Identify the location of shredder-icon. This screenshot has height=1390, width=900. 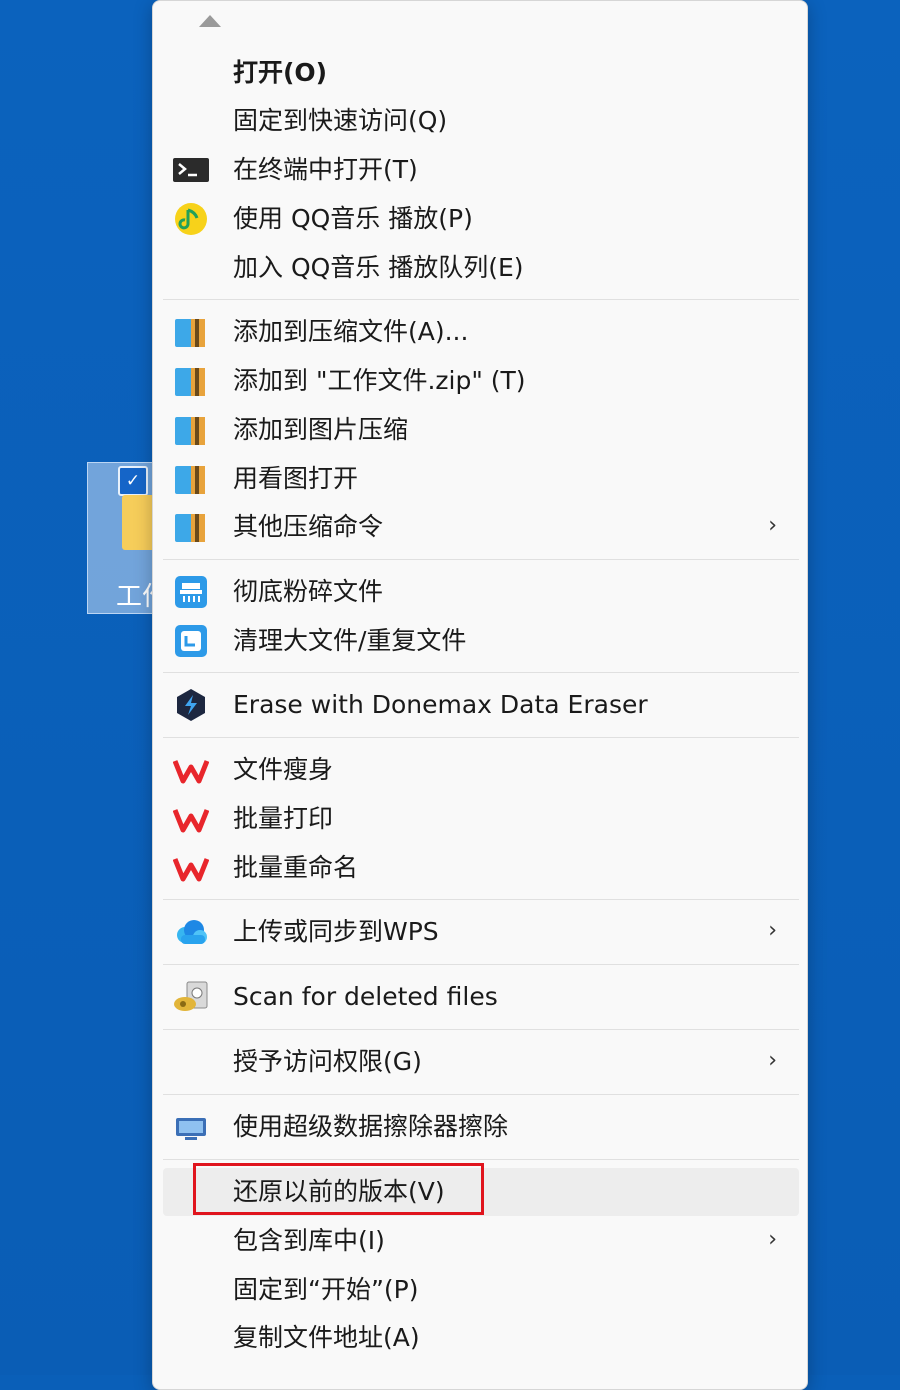
(191, 592).